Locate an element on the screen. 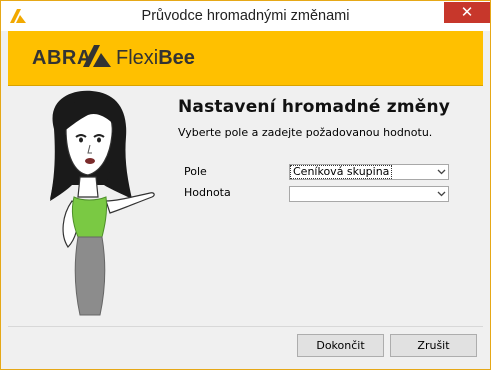 This screenshot has height=370, width=491. close-button: ✕ is located at coordinates (467, 12).